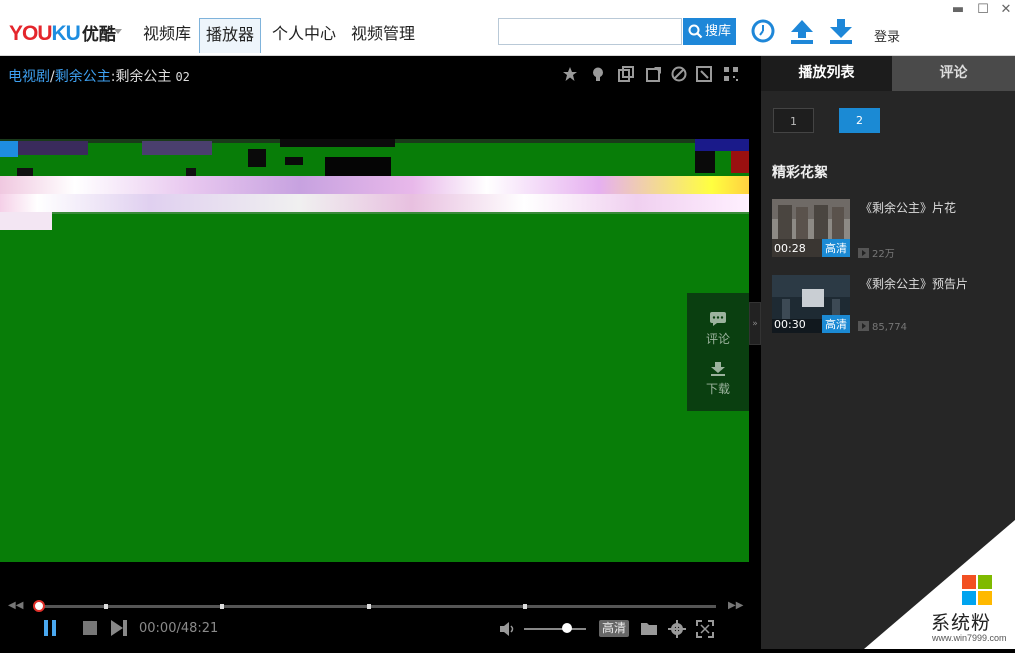 Image resolution: width=1015 pixels, height=653 pixels. What do you see at coordinates (892, 230) in the screenshot?
I see `clip-item: 00:28 高清 《剩余公主》片花 22万` at bounding box center [892, 230].